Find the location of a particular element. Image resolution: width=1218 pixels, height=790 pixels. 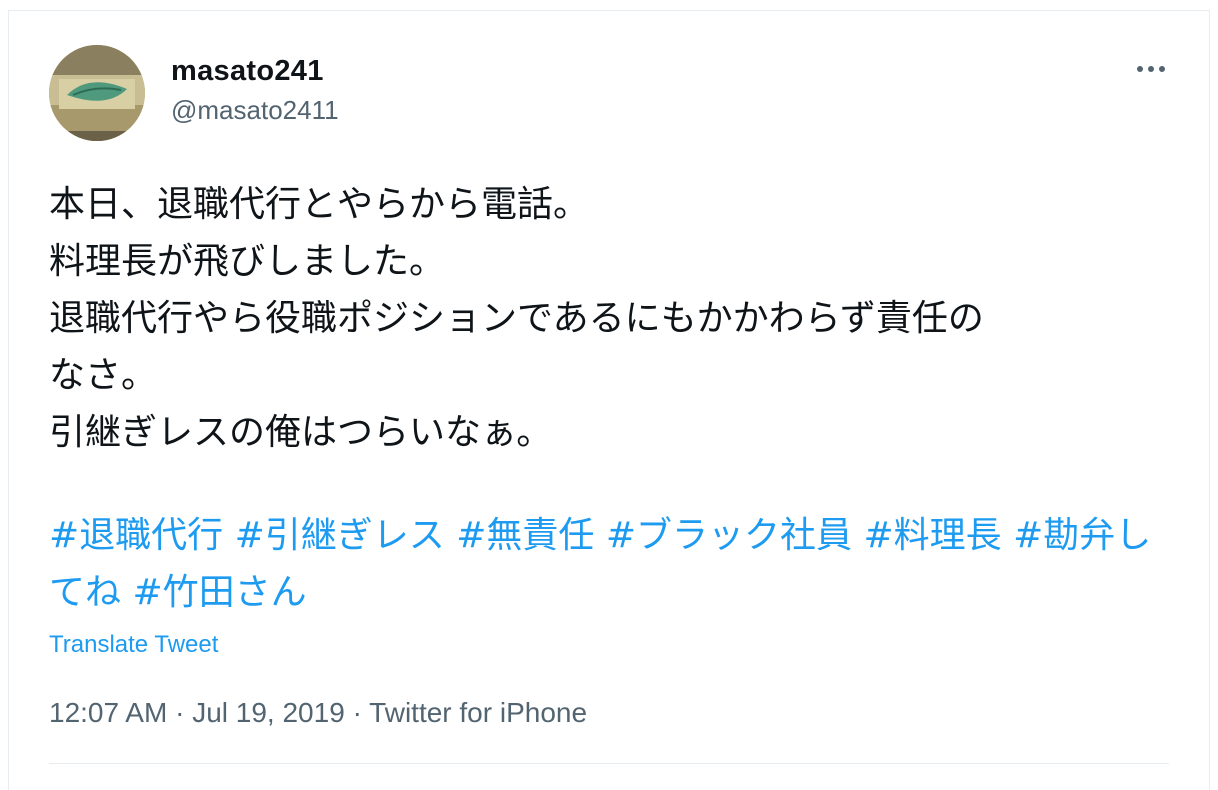

tweet-text-line: なさ。 is located at coordinates (103, 375).